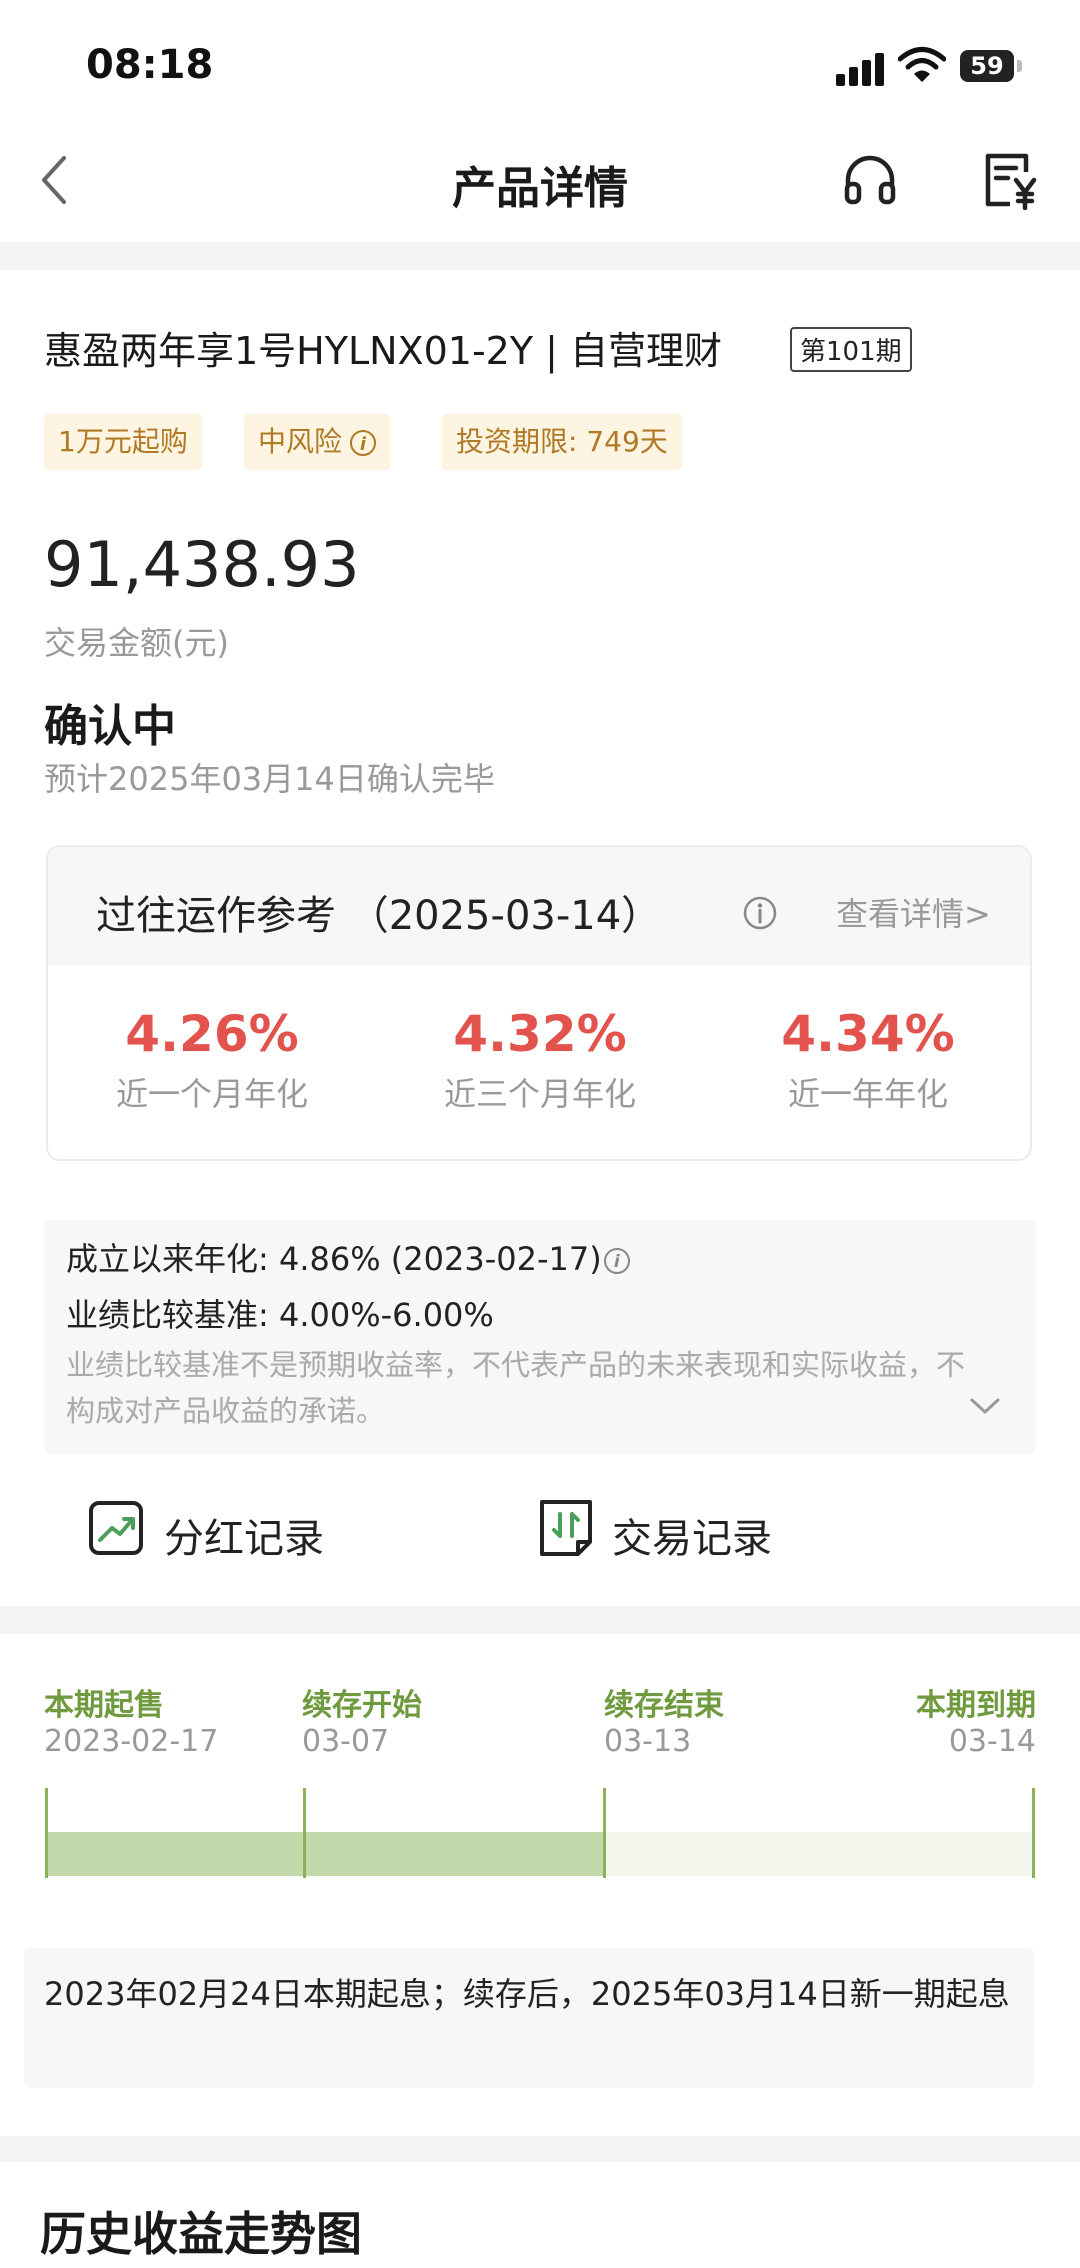  I want to click on interest-note-text: 2023年02月24日本期起息；续存后，2025年03月14日新一期起息, so click(527, 1994).